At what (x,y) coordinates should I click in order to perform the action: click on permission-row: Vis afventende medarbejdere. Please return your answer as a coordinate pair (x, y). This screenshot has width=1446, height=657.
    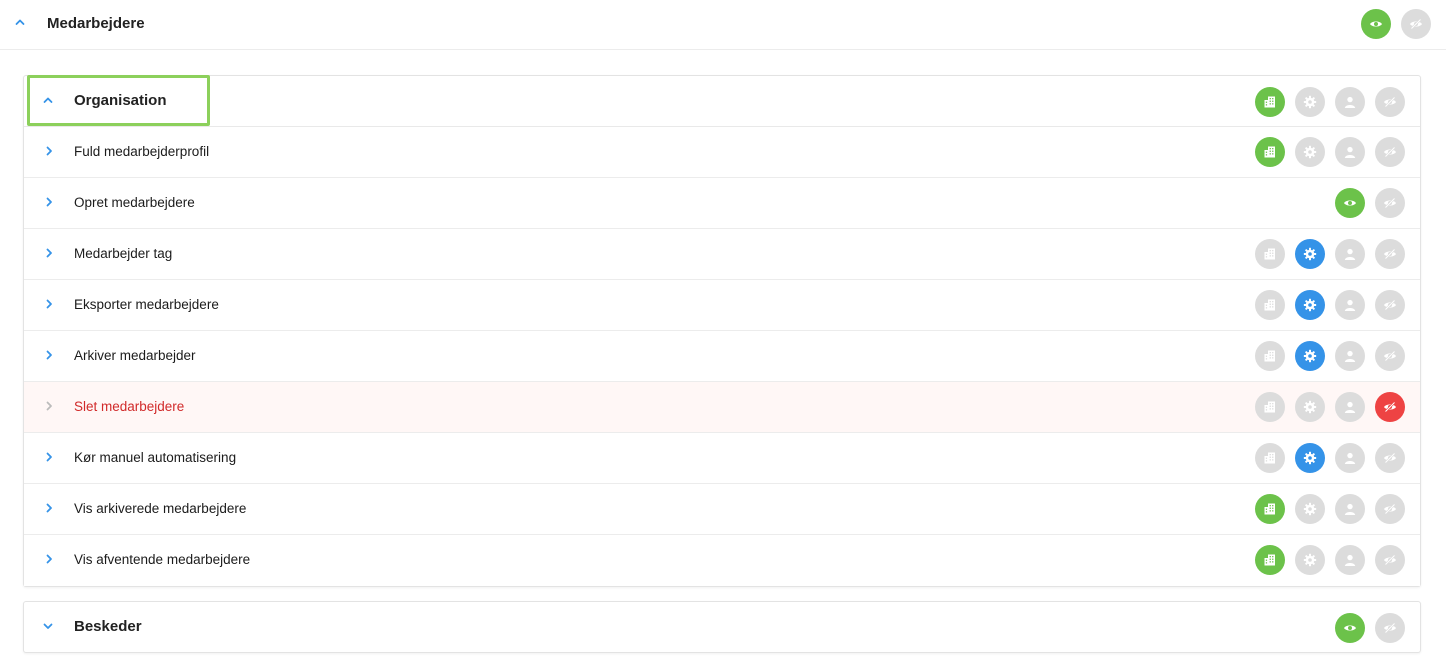
    Looking at the image, I should click on (722, 560).